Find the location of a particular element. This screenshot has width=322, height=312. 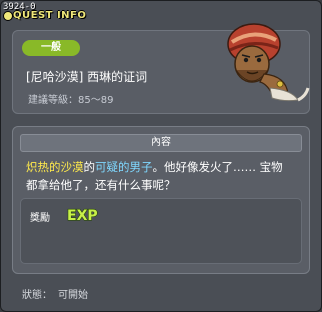

quest-name: [尼哈沙漠] 西琳的证词 is located at coordinates (87, 77).